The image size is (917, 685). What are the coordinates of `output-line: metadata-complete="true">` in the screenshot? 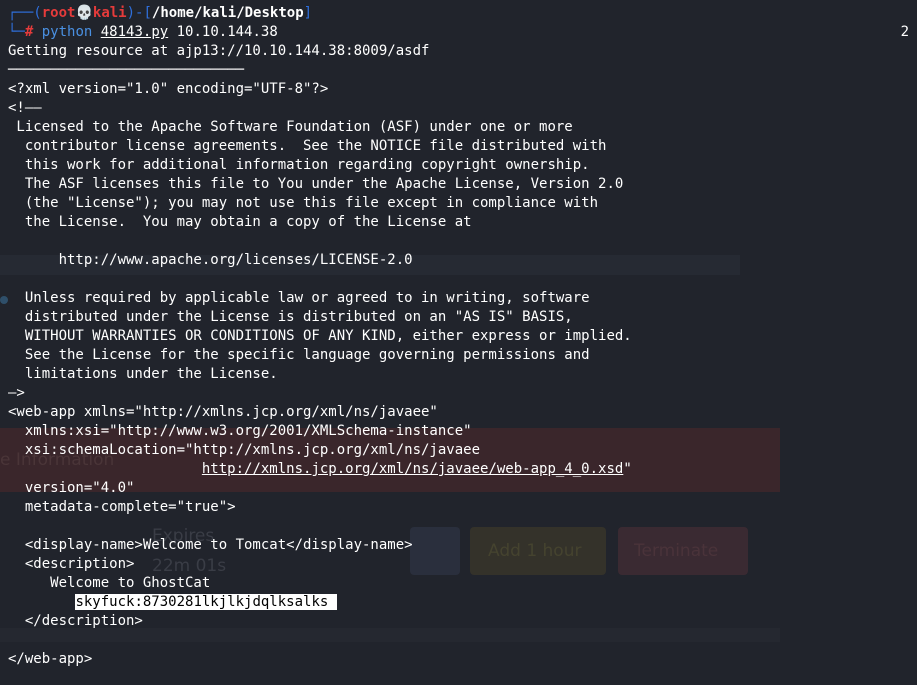 It's located at (122, 507).